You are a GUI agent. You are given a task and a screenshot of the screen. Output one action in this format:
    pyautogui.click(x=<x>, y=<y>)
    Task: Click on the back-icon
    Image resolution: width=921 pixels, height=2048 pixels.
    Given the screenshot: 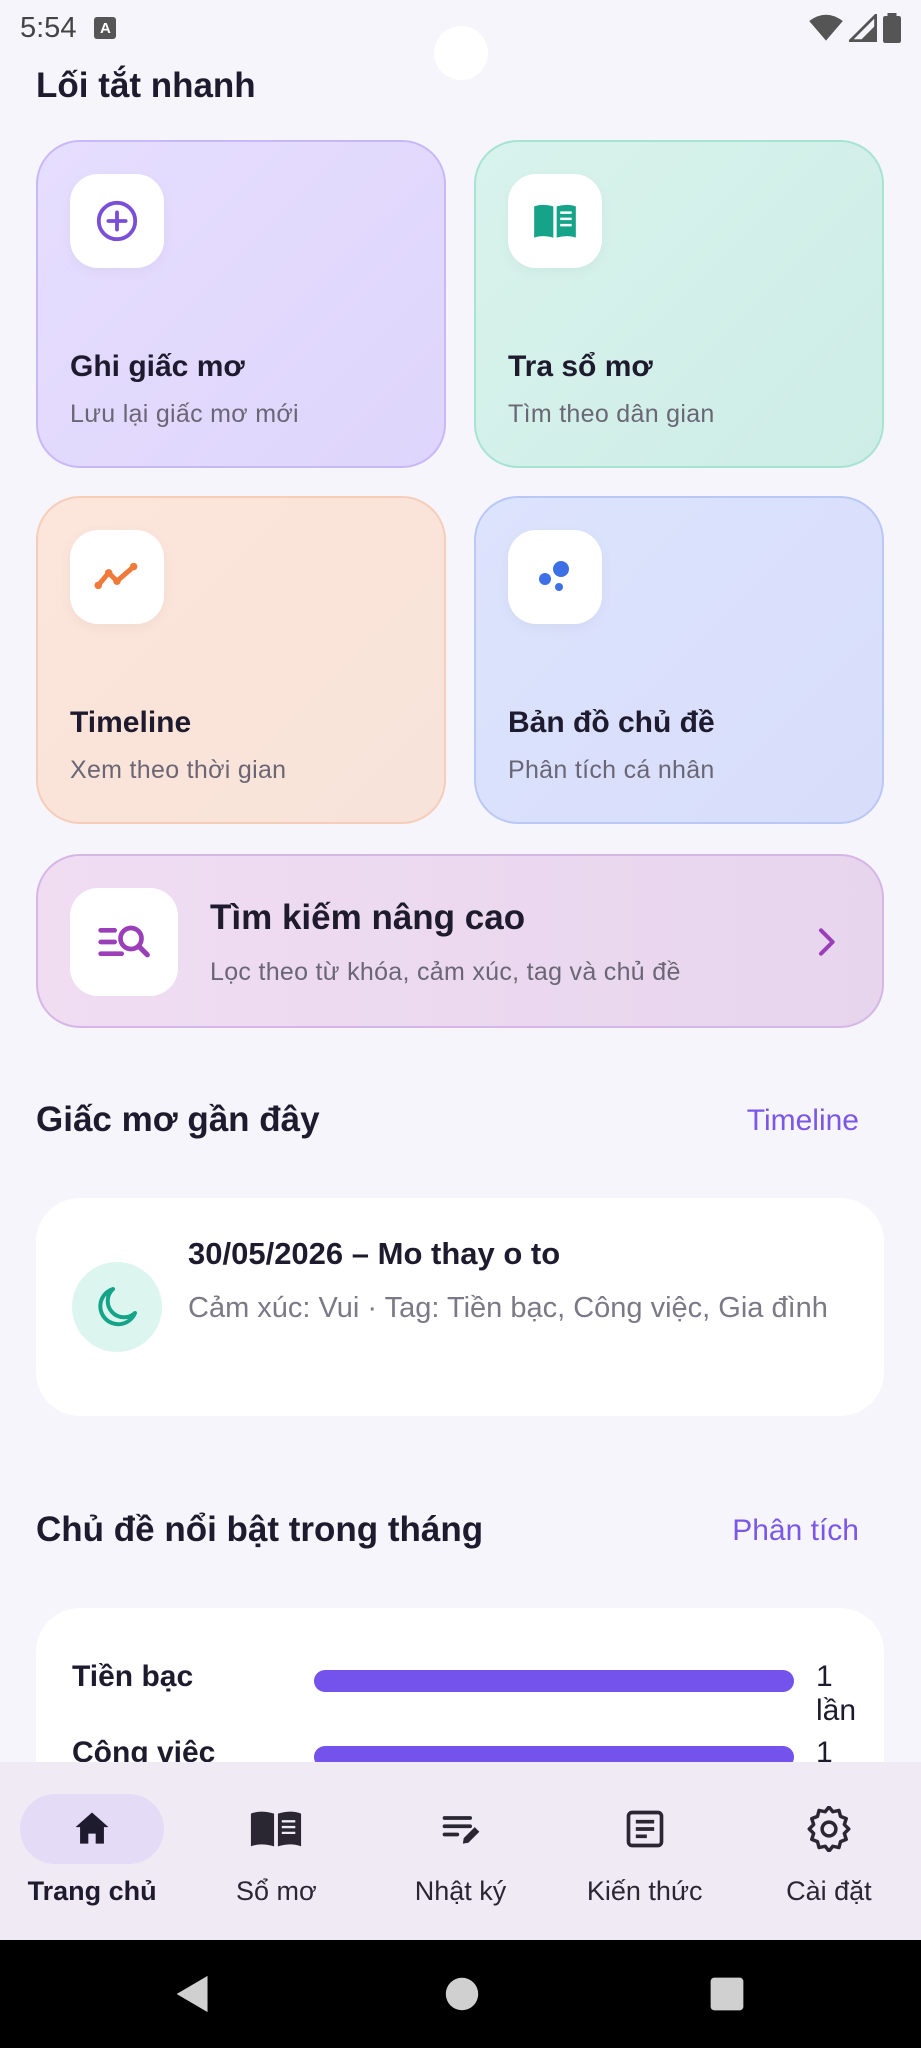 What is the action you would take?
    pyautogui.click(x=193, y=1994)
    